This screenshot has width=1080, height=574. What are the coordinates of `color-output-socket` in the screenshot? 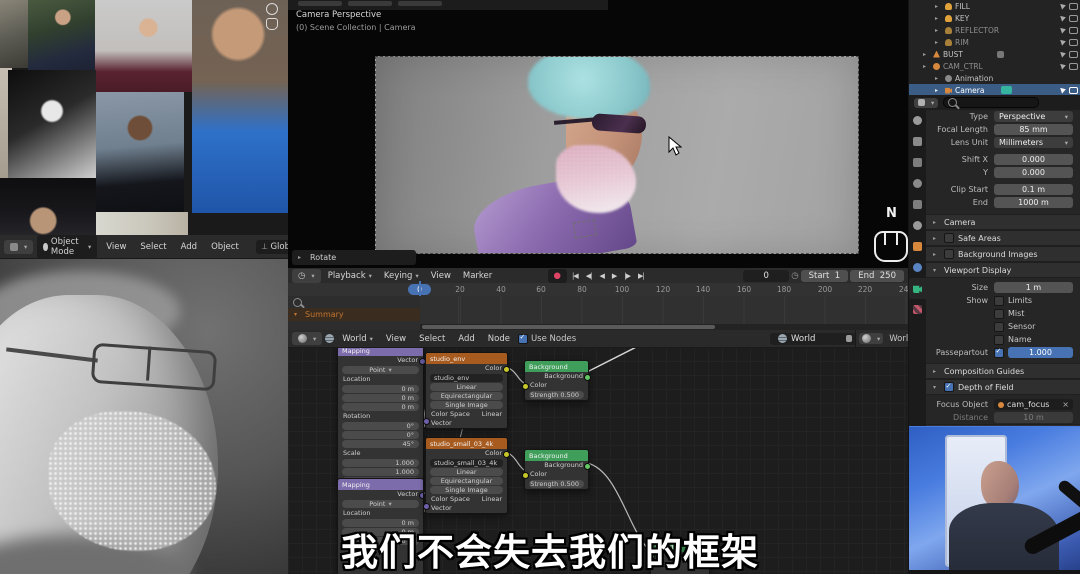 It's located at (506, 369).